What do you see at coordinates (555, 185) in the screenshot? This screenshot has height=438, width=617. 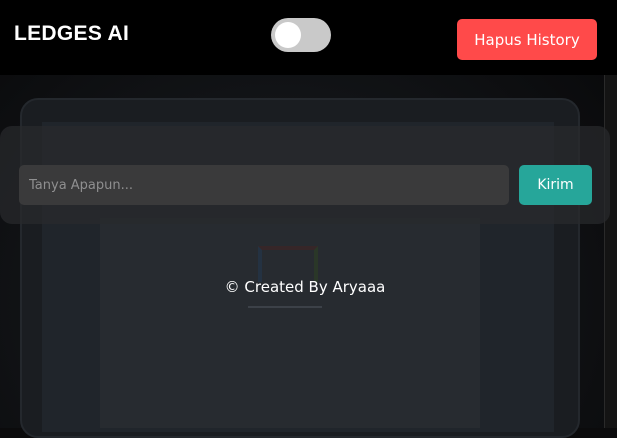 I see `send-button: Kirim` at bounding box center [555, 185].